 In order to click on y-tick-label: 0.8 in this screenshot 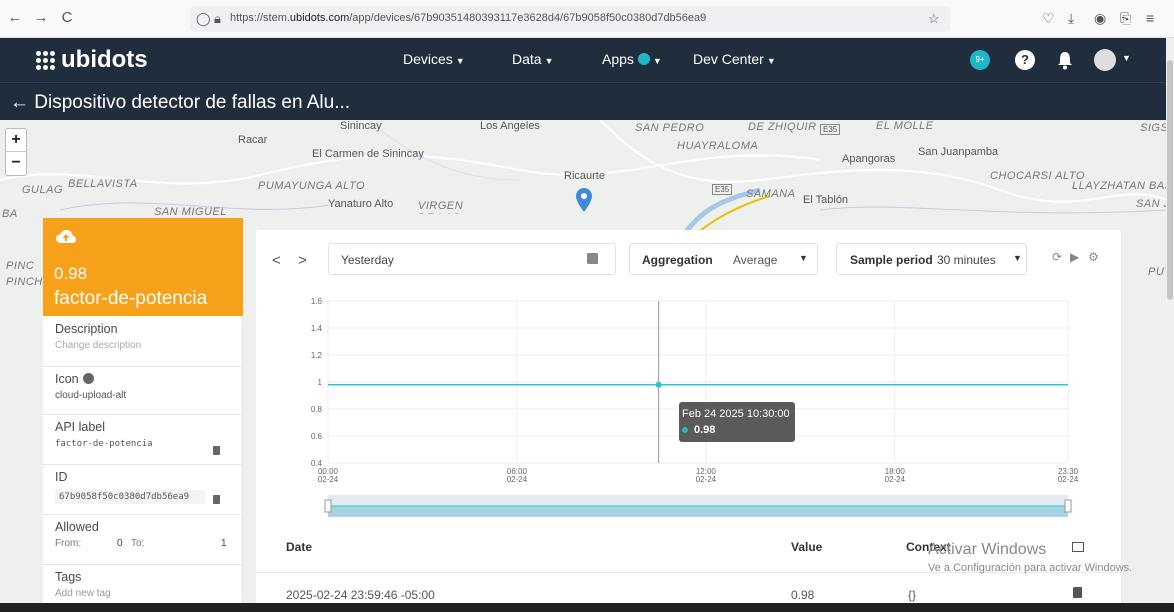, I will do `click(317, 409)`.